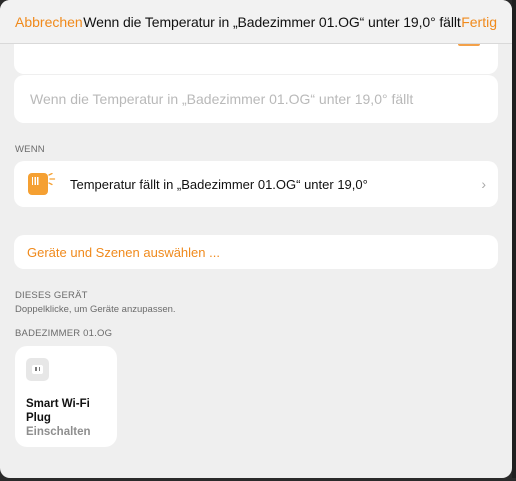 The height and width of the screenshot is (481, 516). What do you see at coordinates (58, 432) in the screenshot?
I see `device-action-state: Einschalten` at bounding box center [58, 432].